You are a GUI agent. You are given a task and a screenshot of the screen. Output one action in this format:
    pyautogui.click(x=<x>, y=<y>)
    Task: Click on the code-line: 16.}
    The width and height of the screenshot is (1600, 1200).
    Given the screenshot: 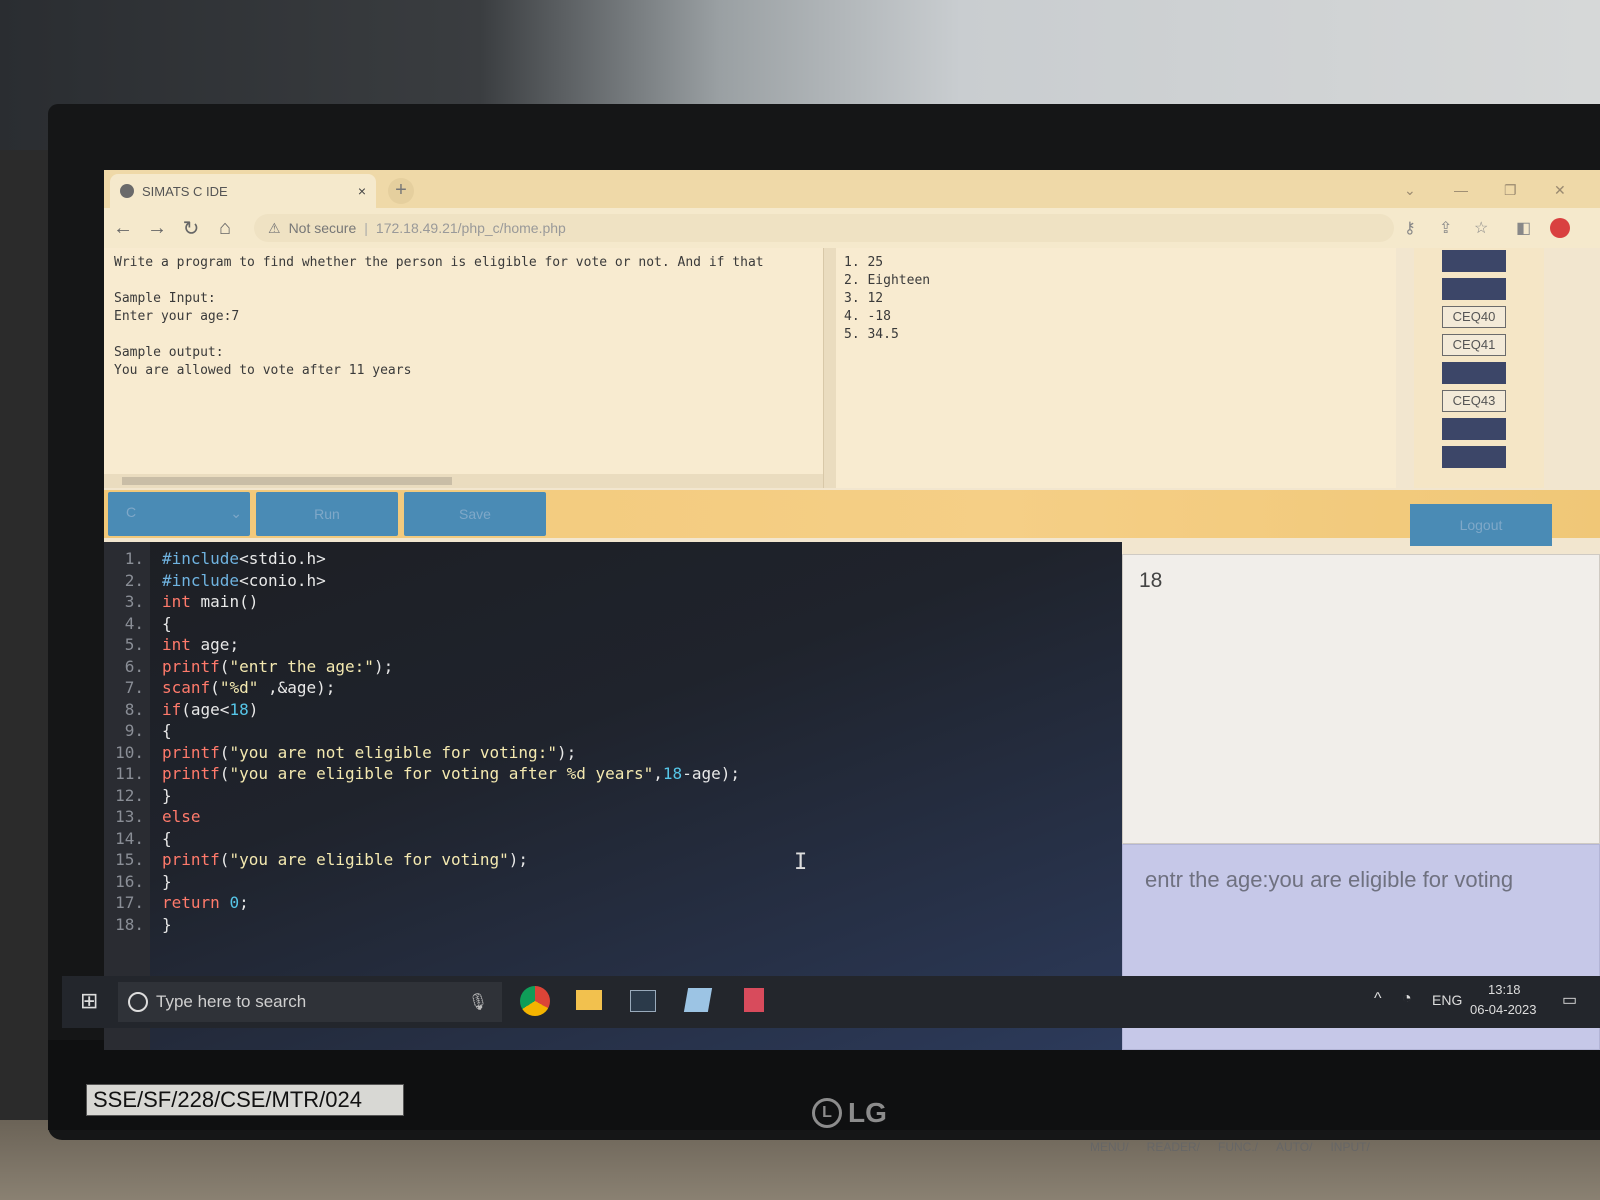 What is the action you would take?
    pyautogui.click(x=422, y=882)
    